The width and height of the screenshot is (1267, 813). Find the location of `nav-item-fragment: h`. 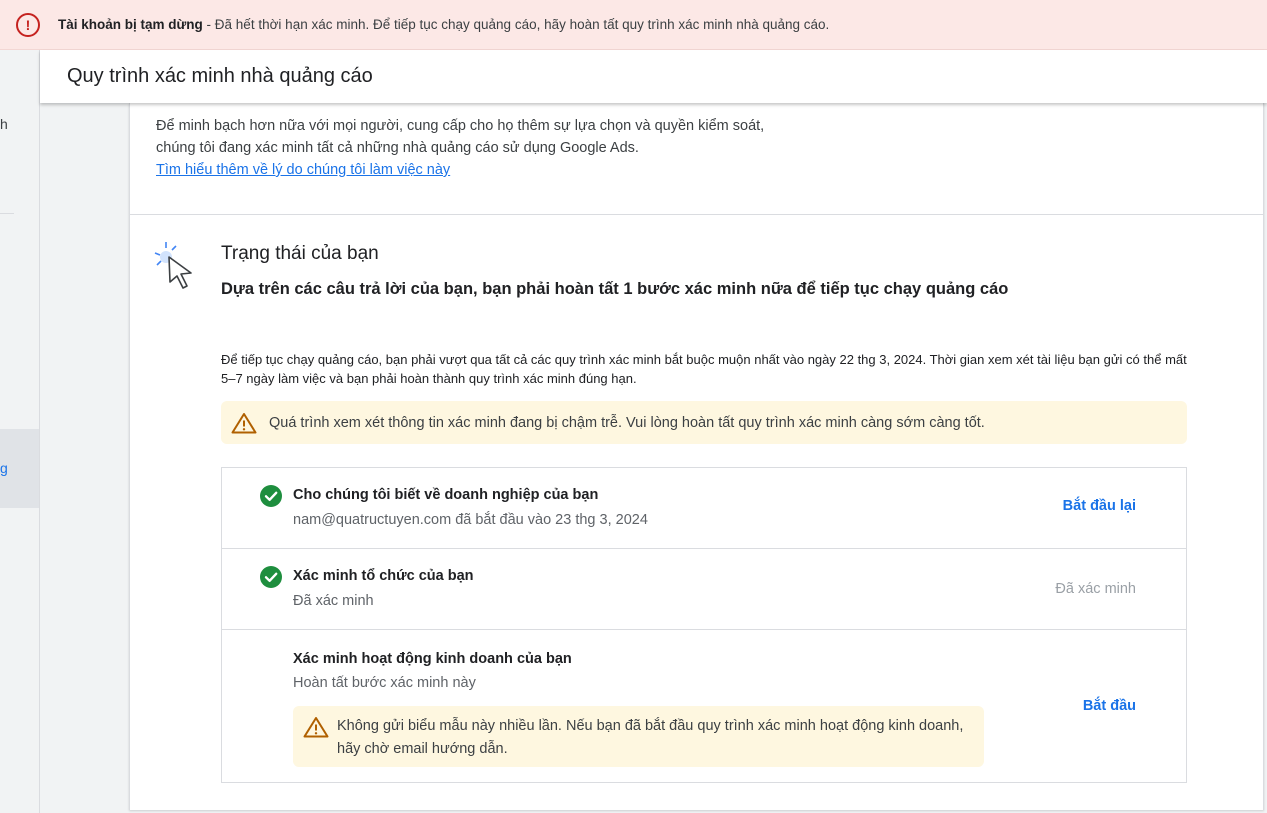

nav-item-fragment: h is located at coordinates (4, 124).